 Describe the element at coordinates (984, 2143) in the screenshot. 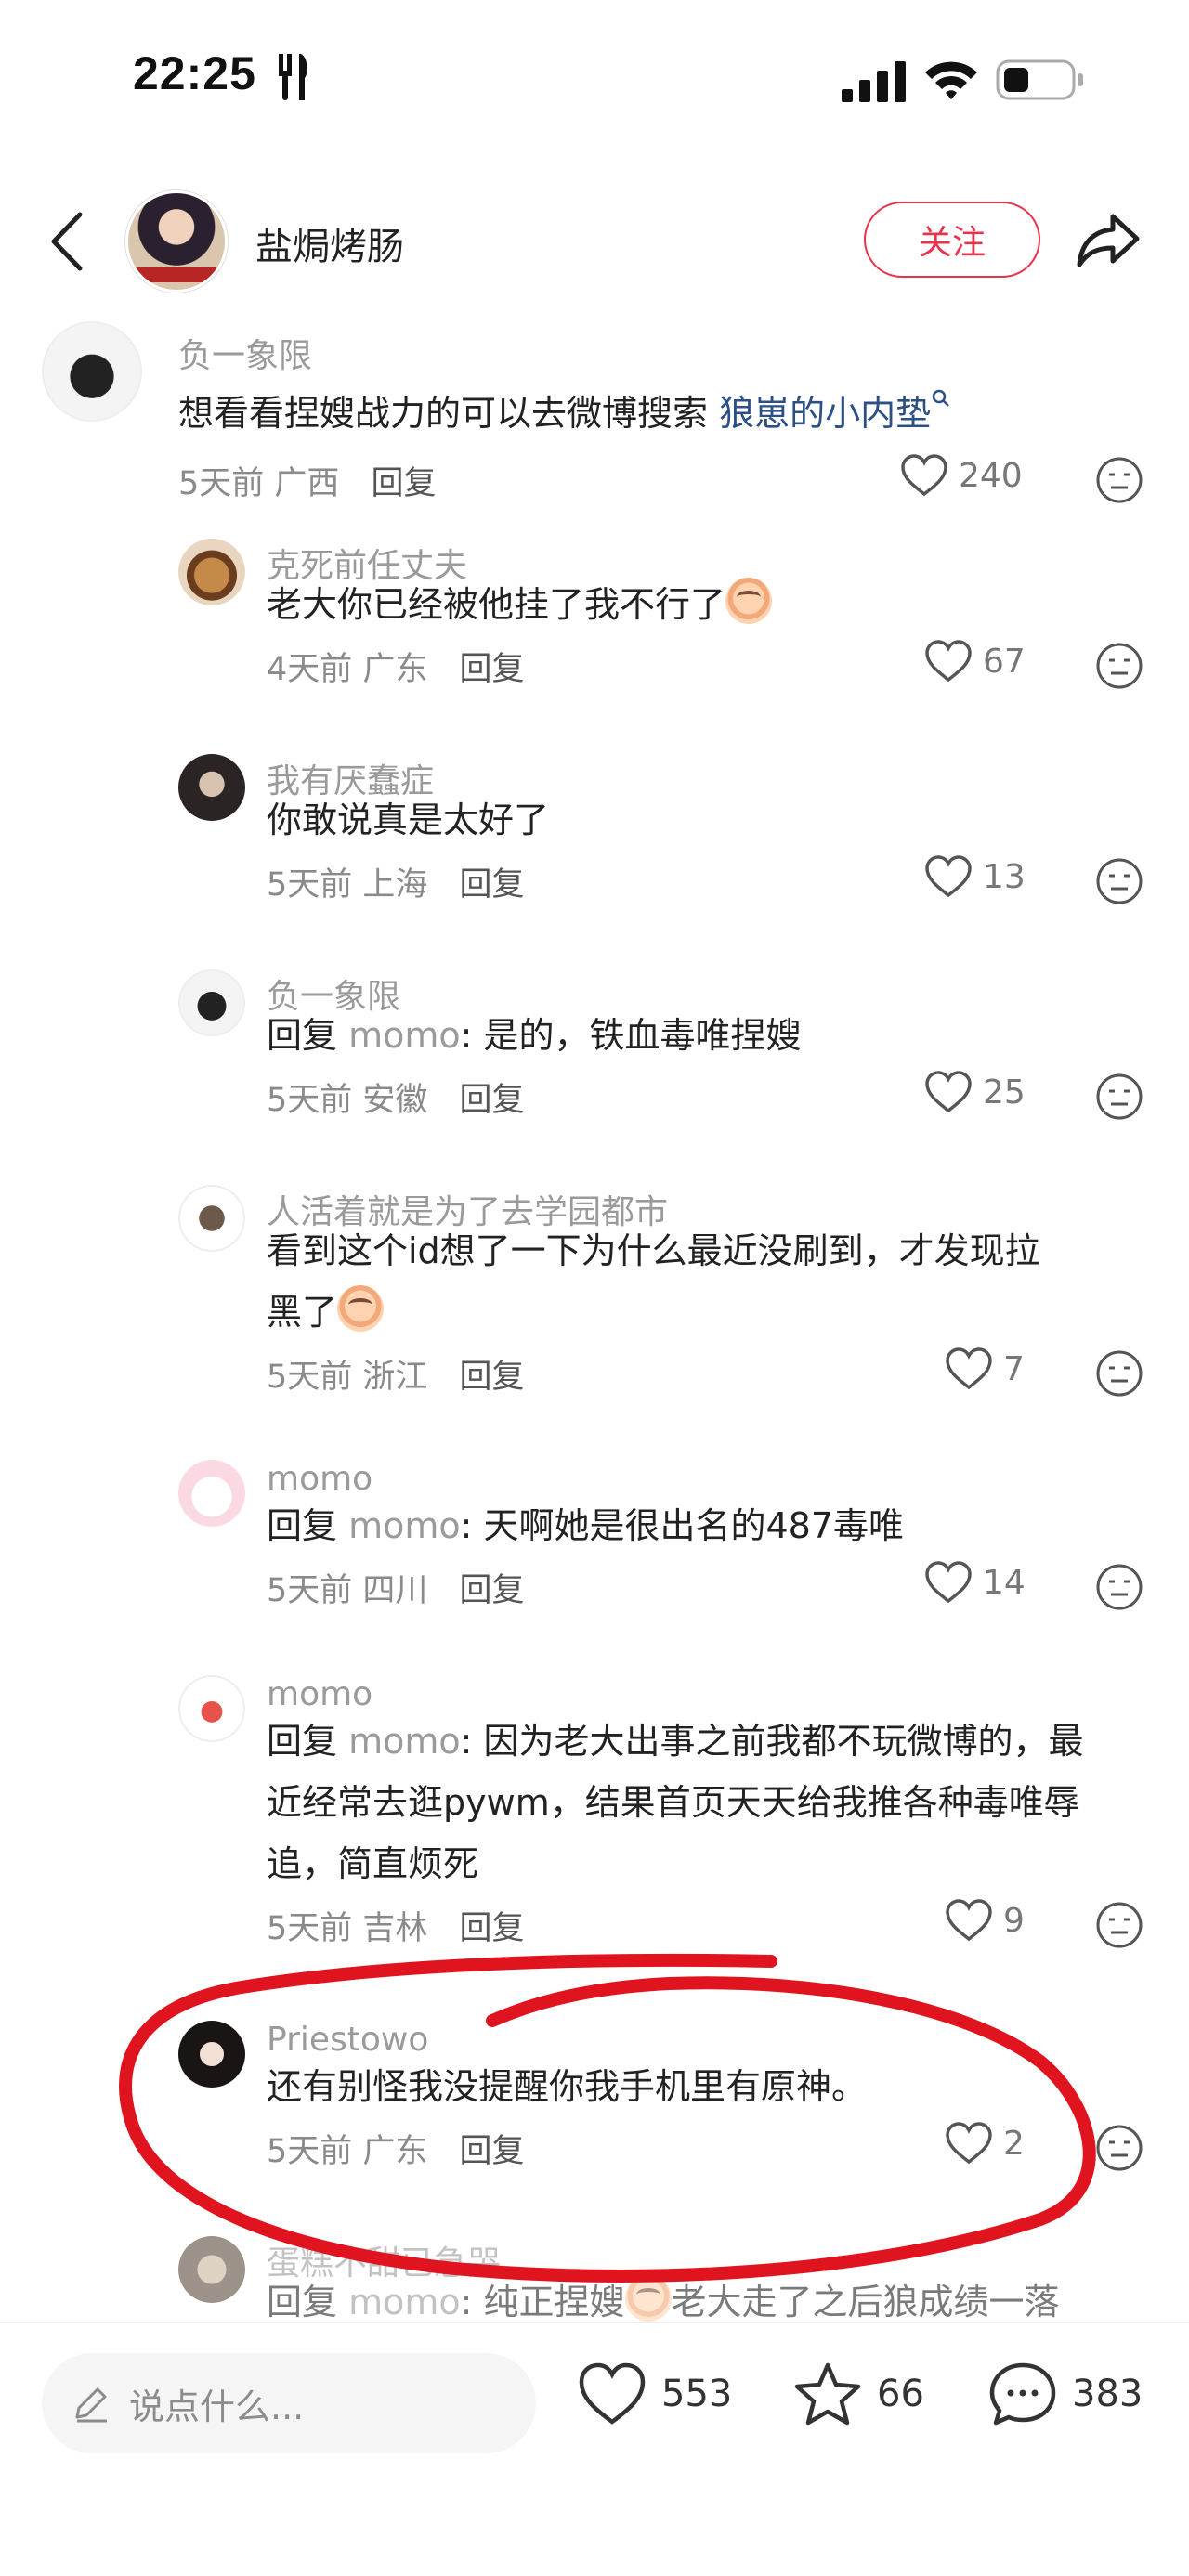

I see `like-button: 2` at that location.